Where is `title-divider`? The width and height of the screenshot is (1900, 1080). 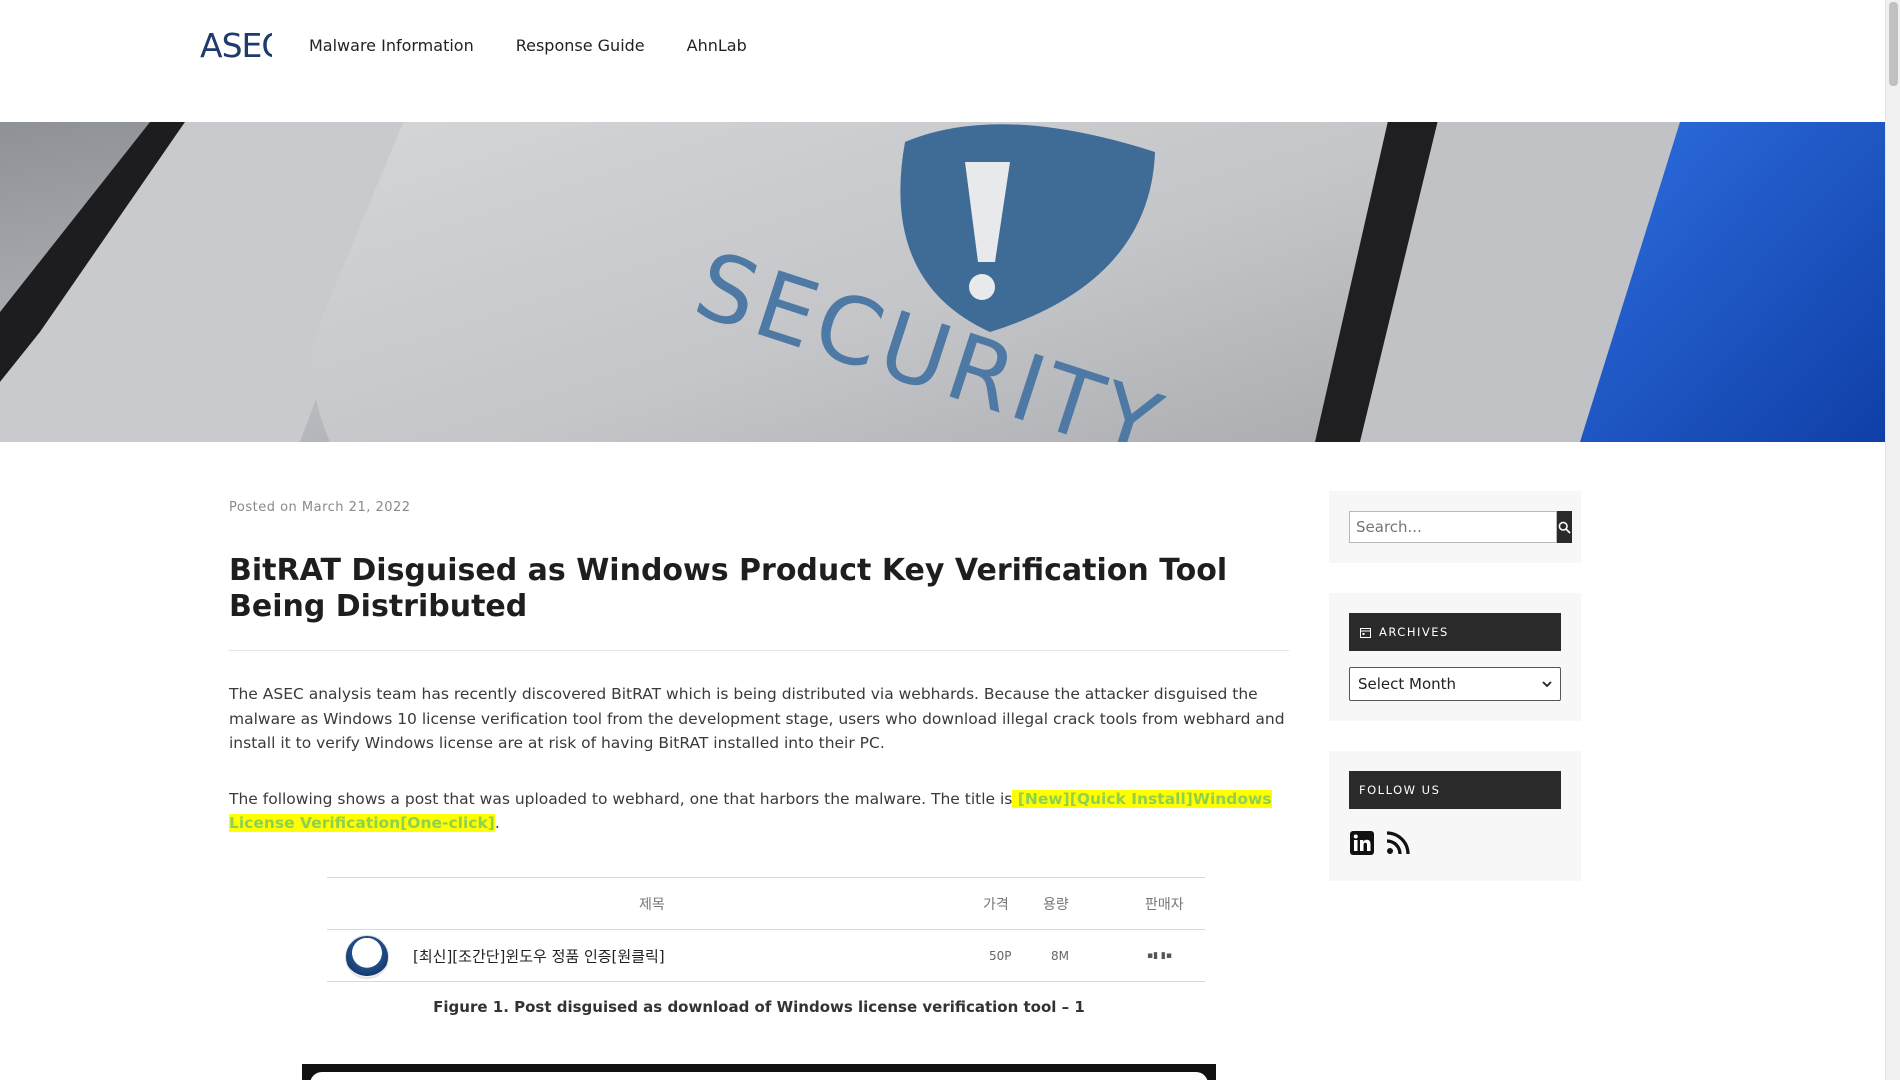
title-divider is located at coordinates (759, 650).